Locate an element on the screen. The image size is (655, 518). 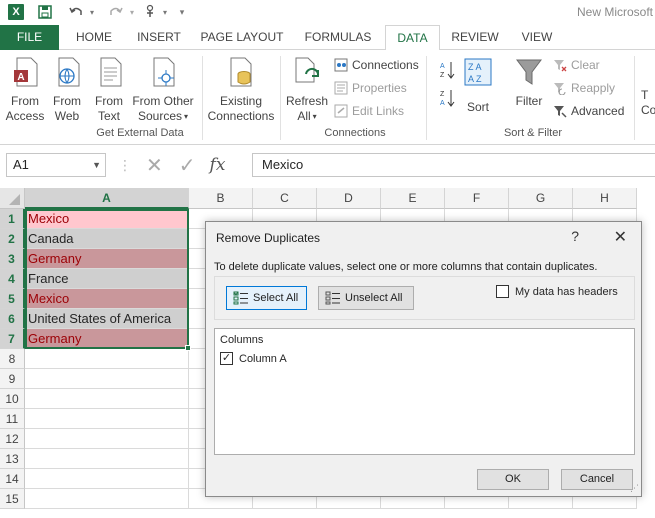
column-header-g: G is located at coordinates (541, 198).